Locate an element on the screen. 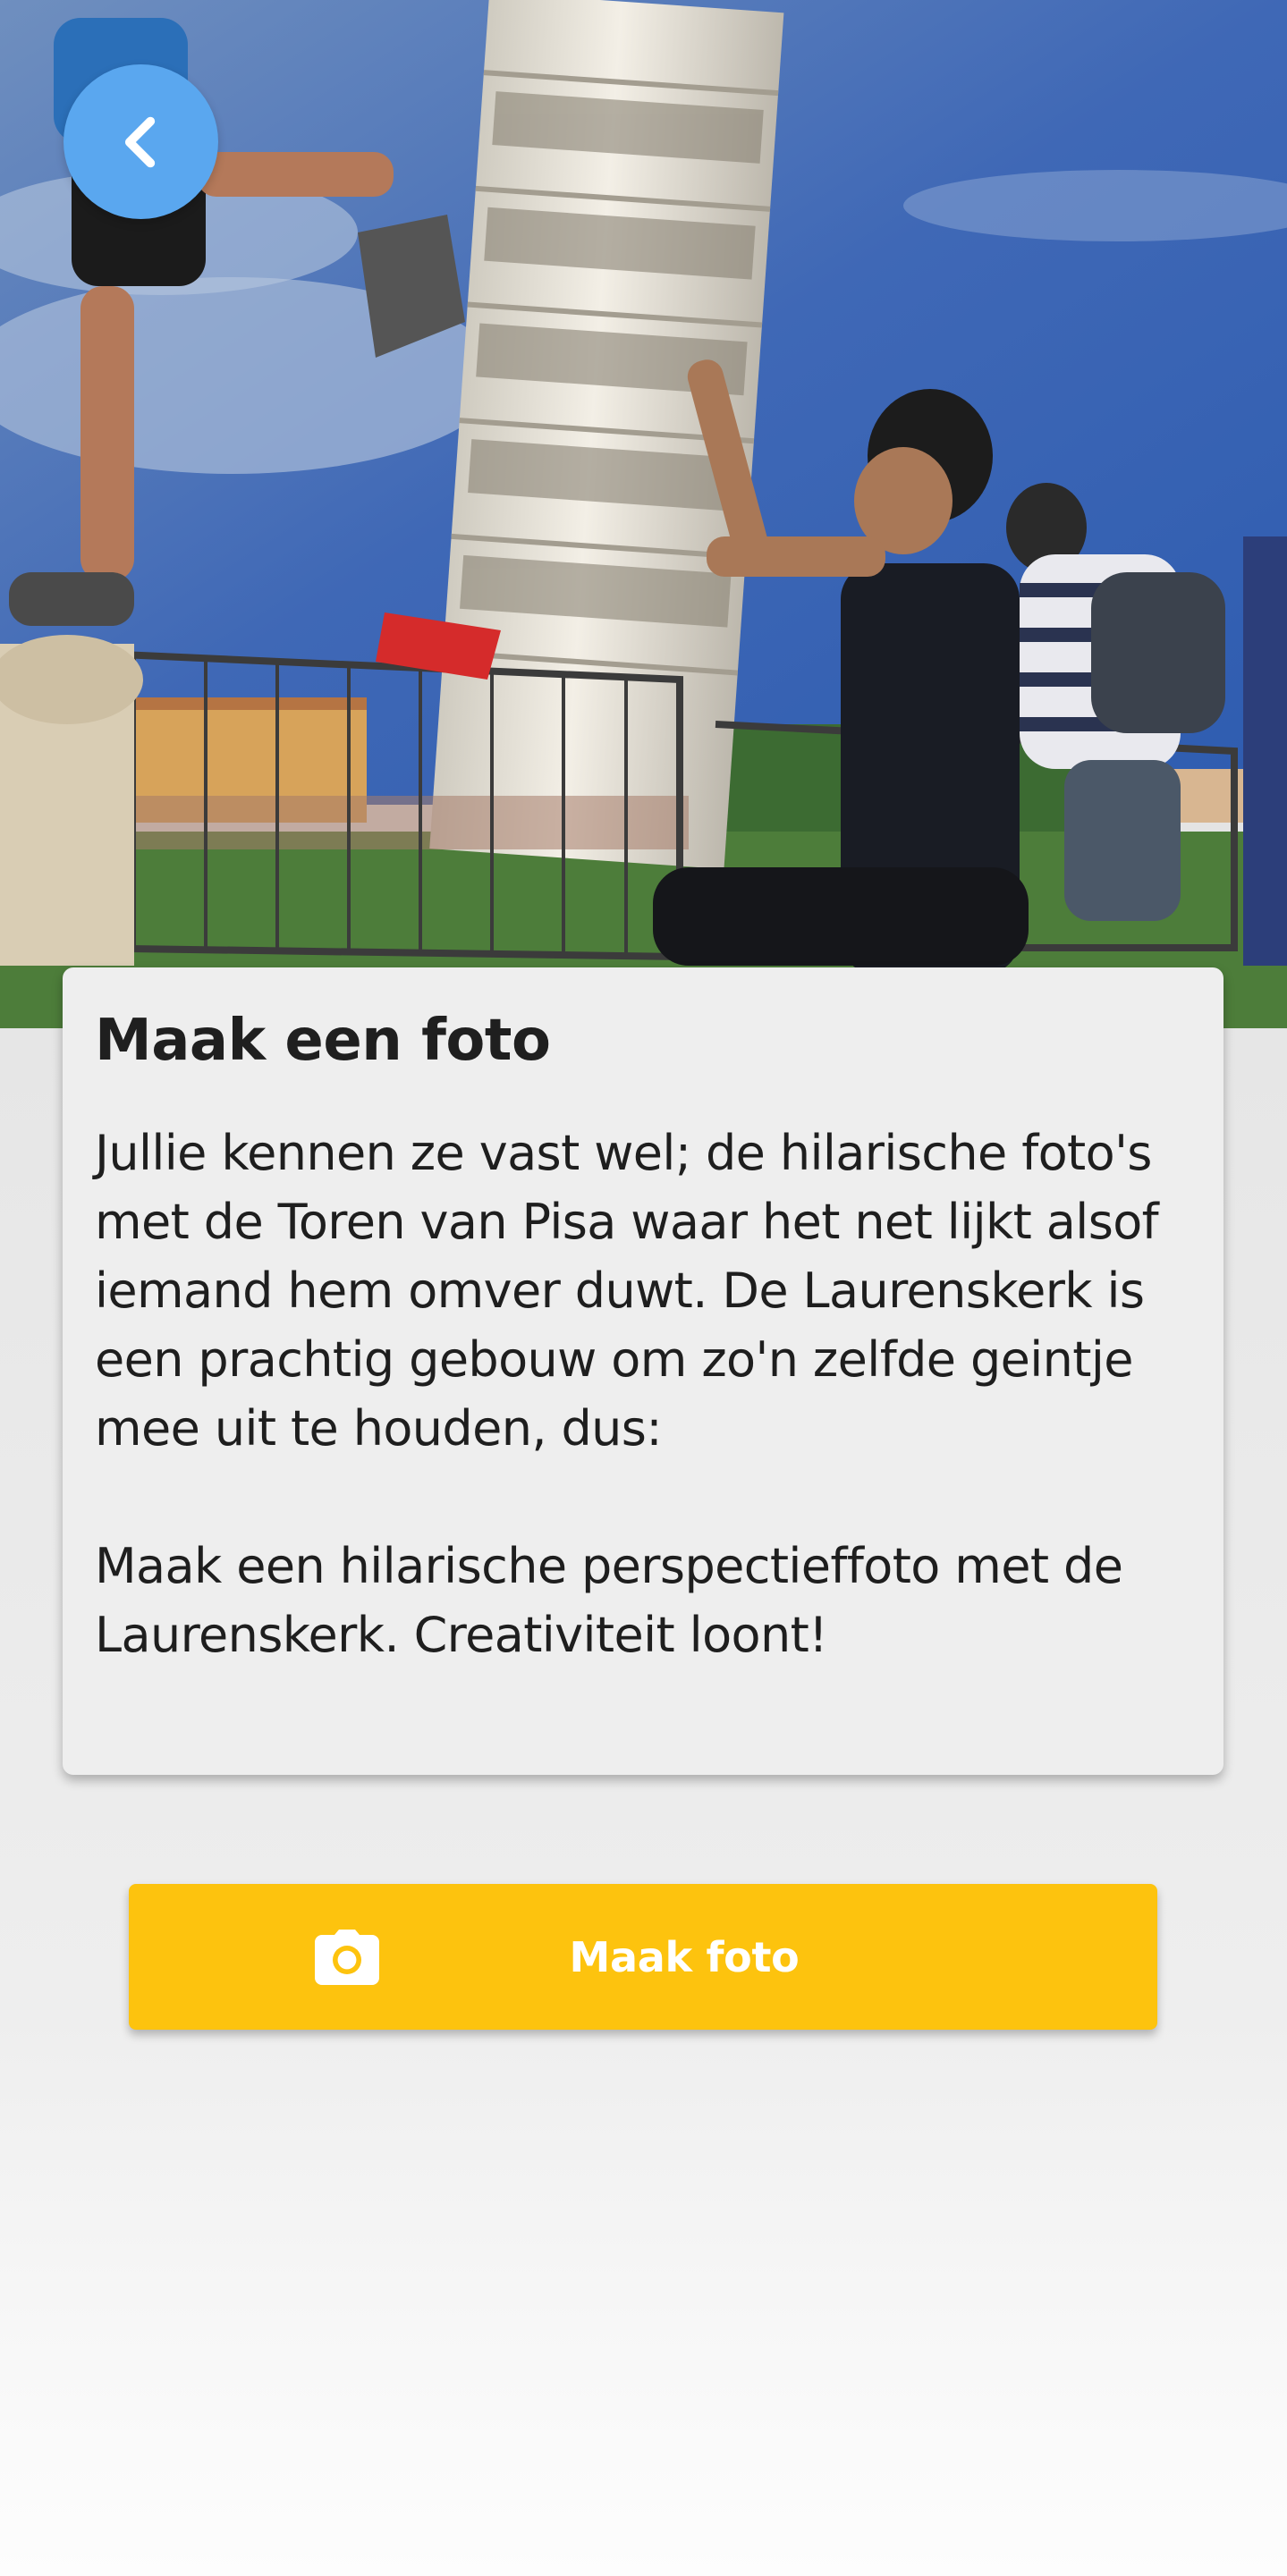  take-photo-button: Maak foto is located at coordinates (643, 1957).